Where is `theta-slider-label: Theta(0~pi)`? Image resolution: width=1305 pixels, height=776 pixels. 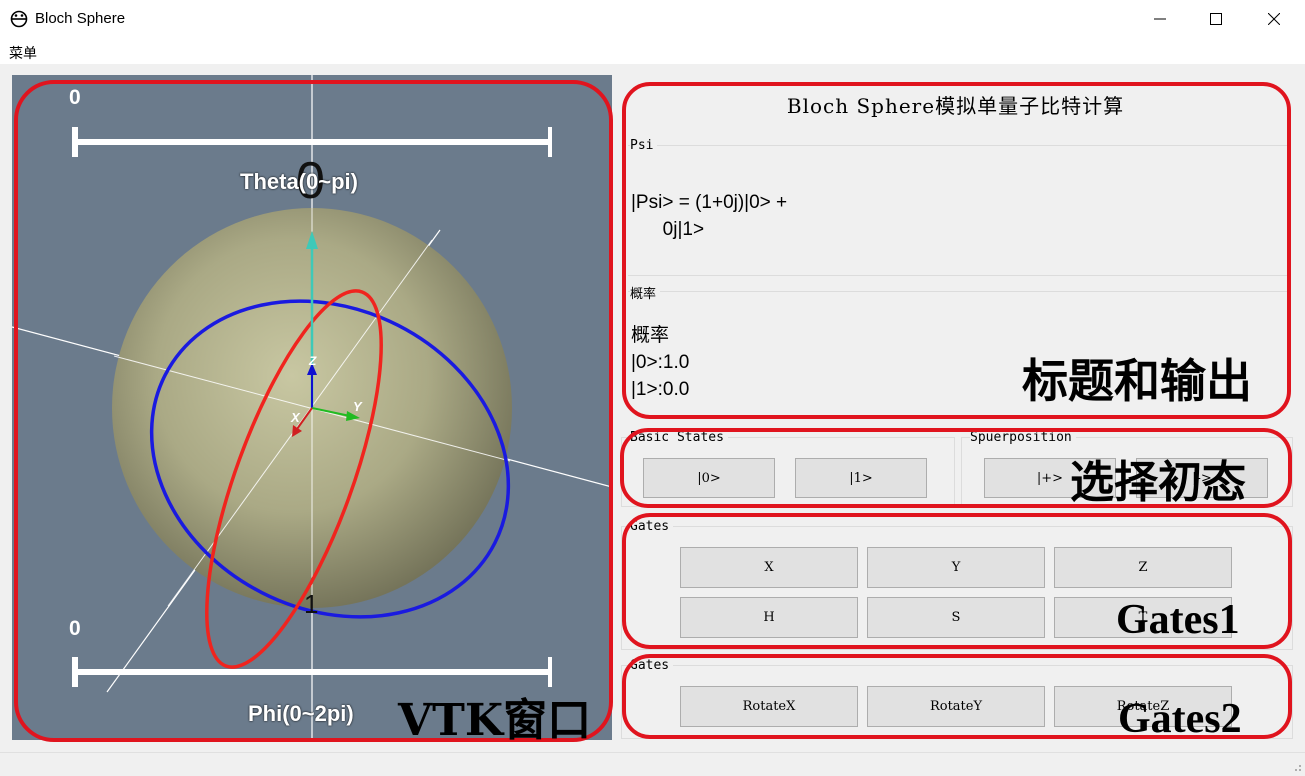
theta-slider-label: Theta(0~pi) is located at coordinates (299, 181).